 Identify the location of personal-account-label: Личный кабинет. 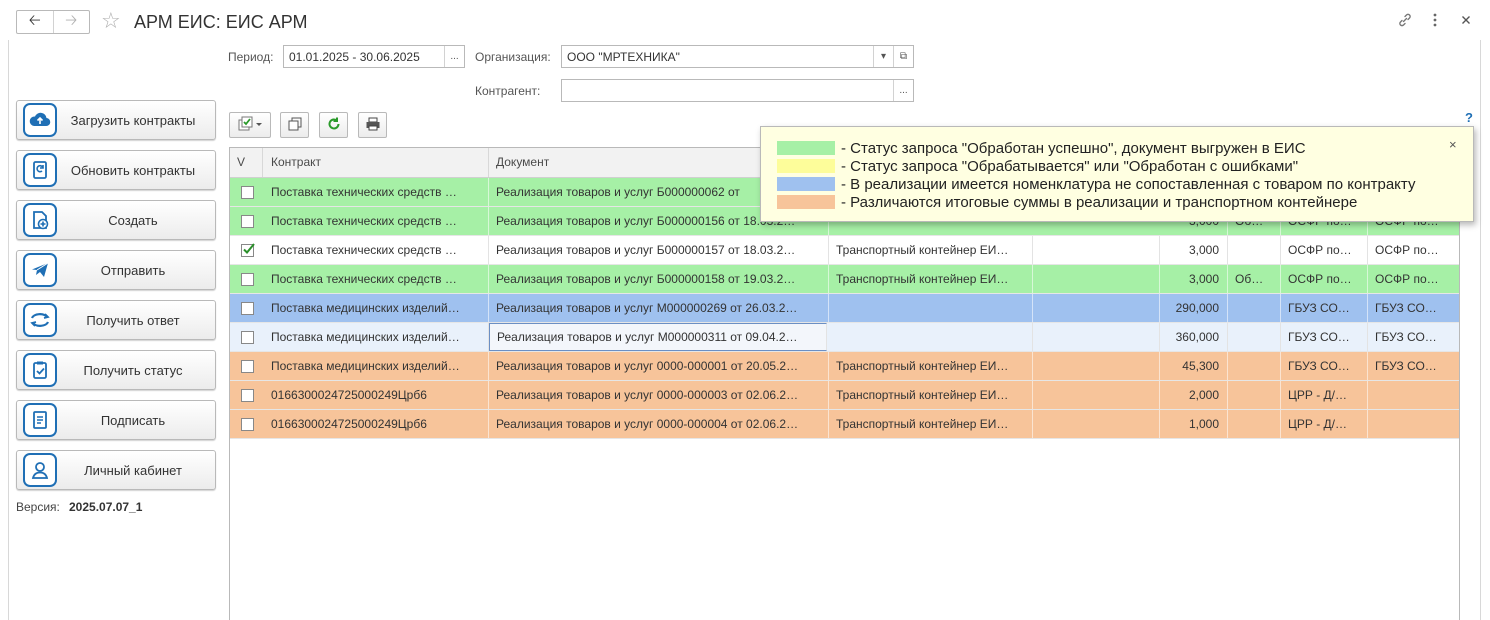
(133, 470).